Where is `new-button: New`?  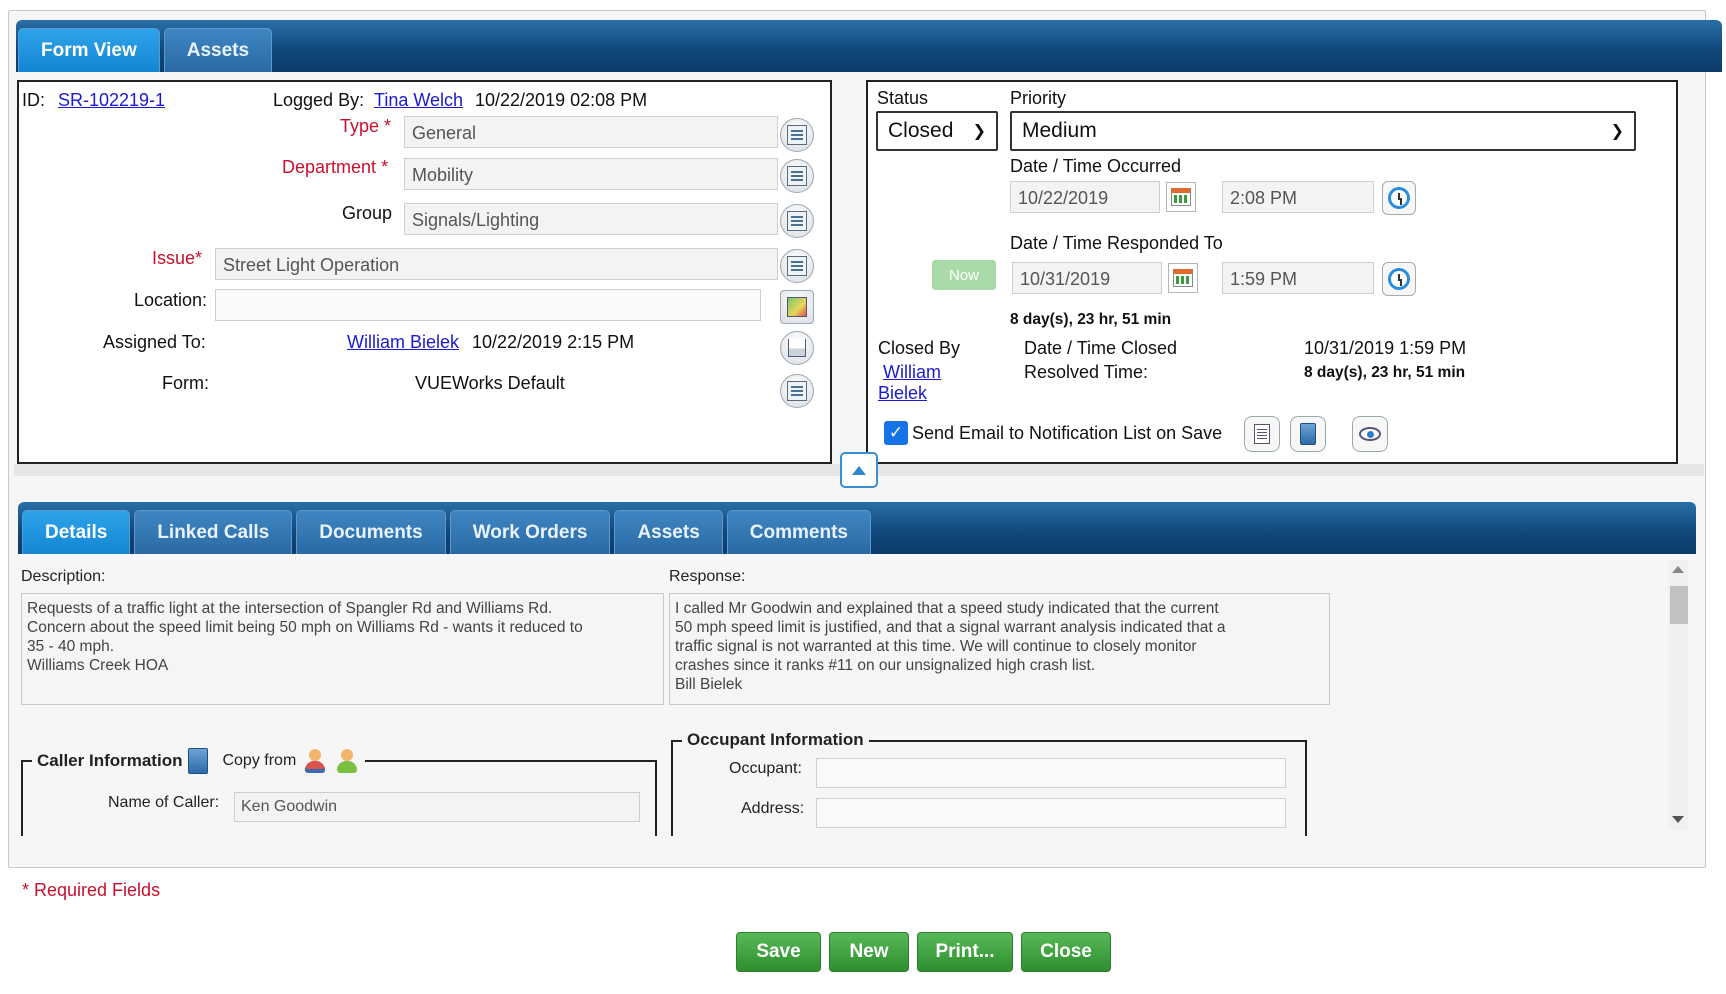 new-button: New is located at coordinates (869, 952).